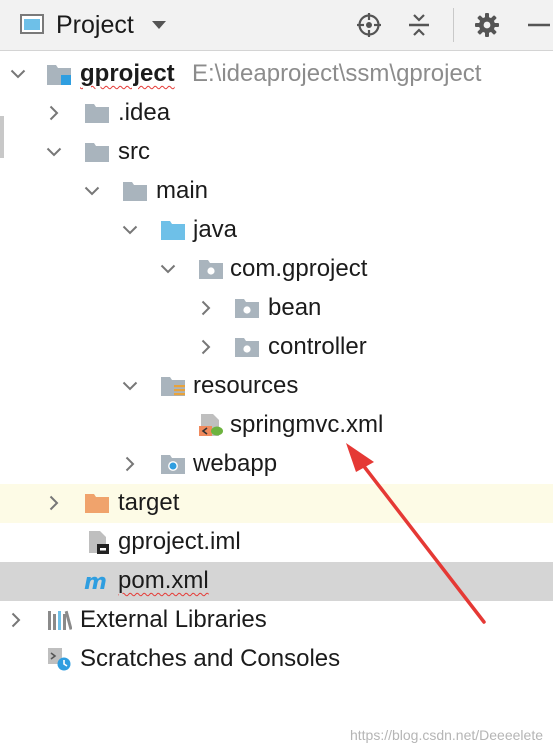 This screenshot has height=749, width=553. Describe the element at coordinates (173, 464) in the screenshot. I see `web-folder-icon` at that location.